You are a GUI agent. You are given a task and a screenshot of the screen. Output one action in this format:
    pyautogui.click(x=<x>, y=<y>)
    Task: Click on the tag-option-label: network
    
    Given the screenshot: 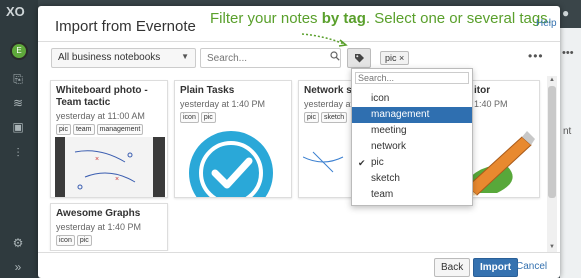 What is the action you would take?
    pyautogui.click(x=389, y=146)
    